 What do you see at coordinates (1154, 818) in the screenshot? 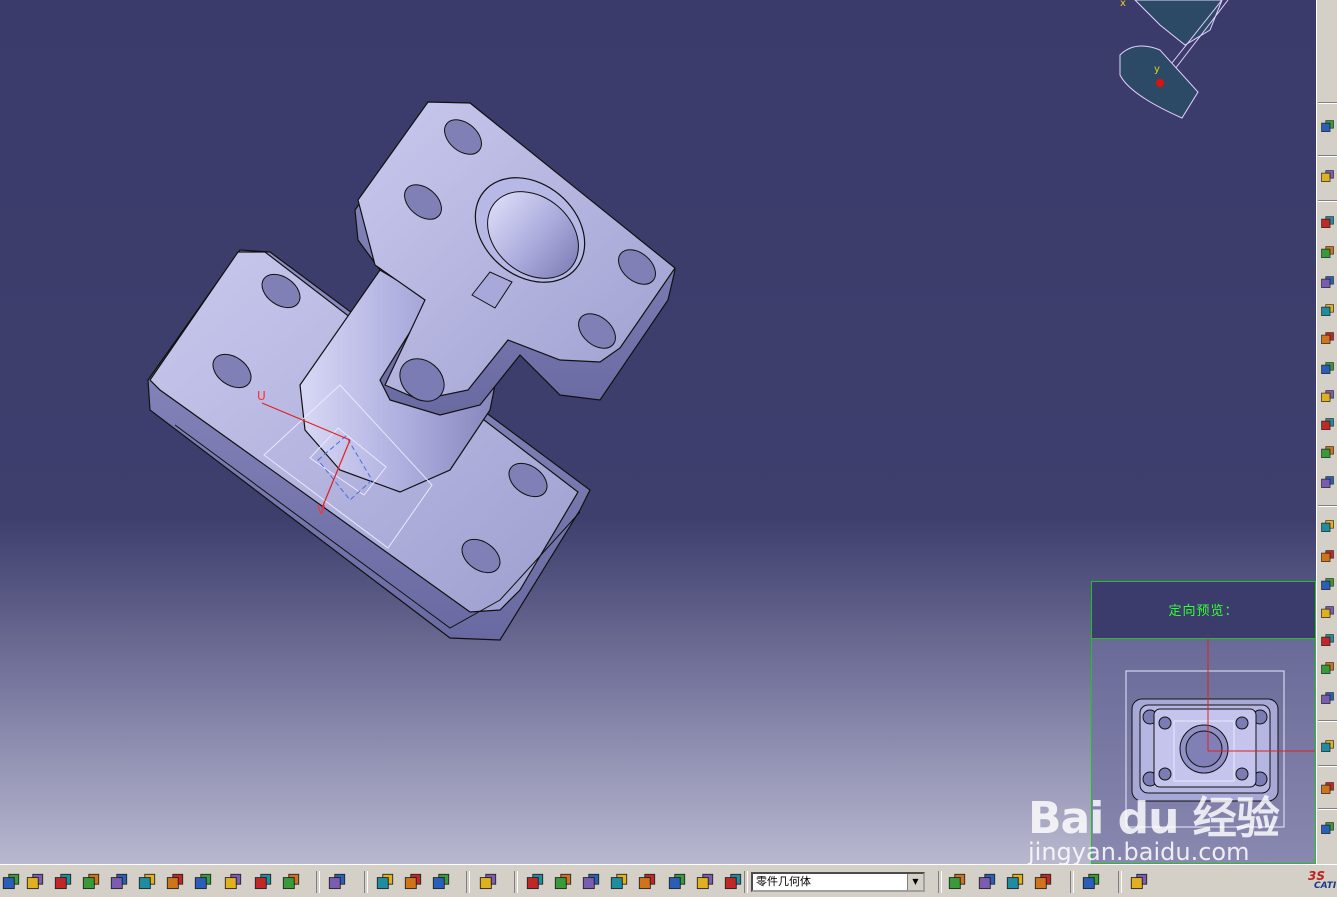
I see `baidu-watermark-logo: Bai du 经验` at bounding box center [1154, 818].